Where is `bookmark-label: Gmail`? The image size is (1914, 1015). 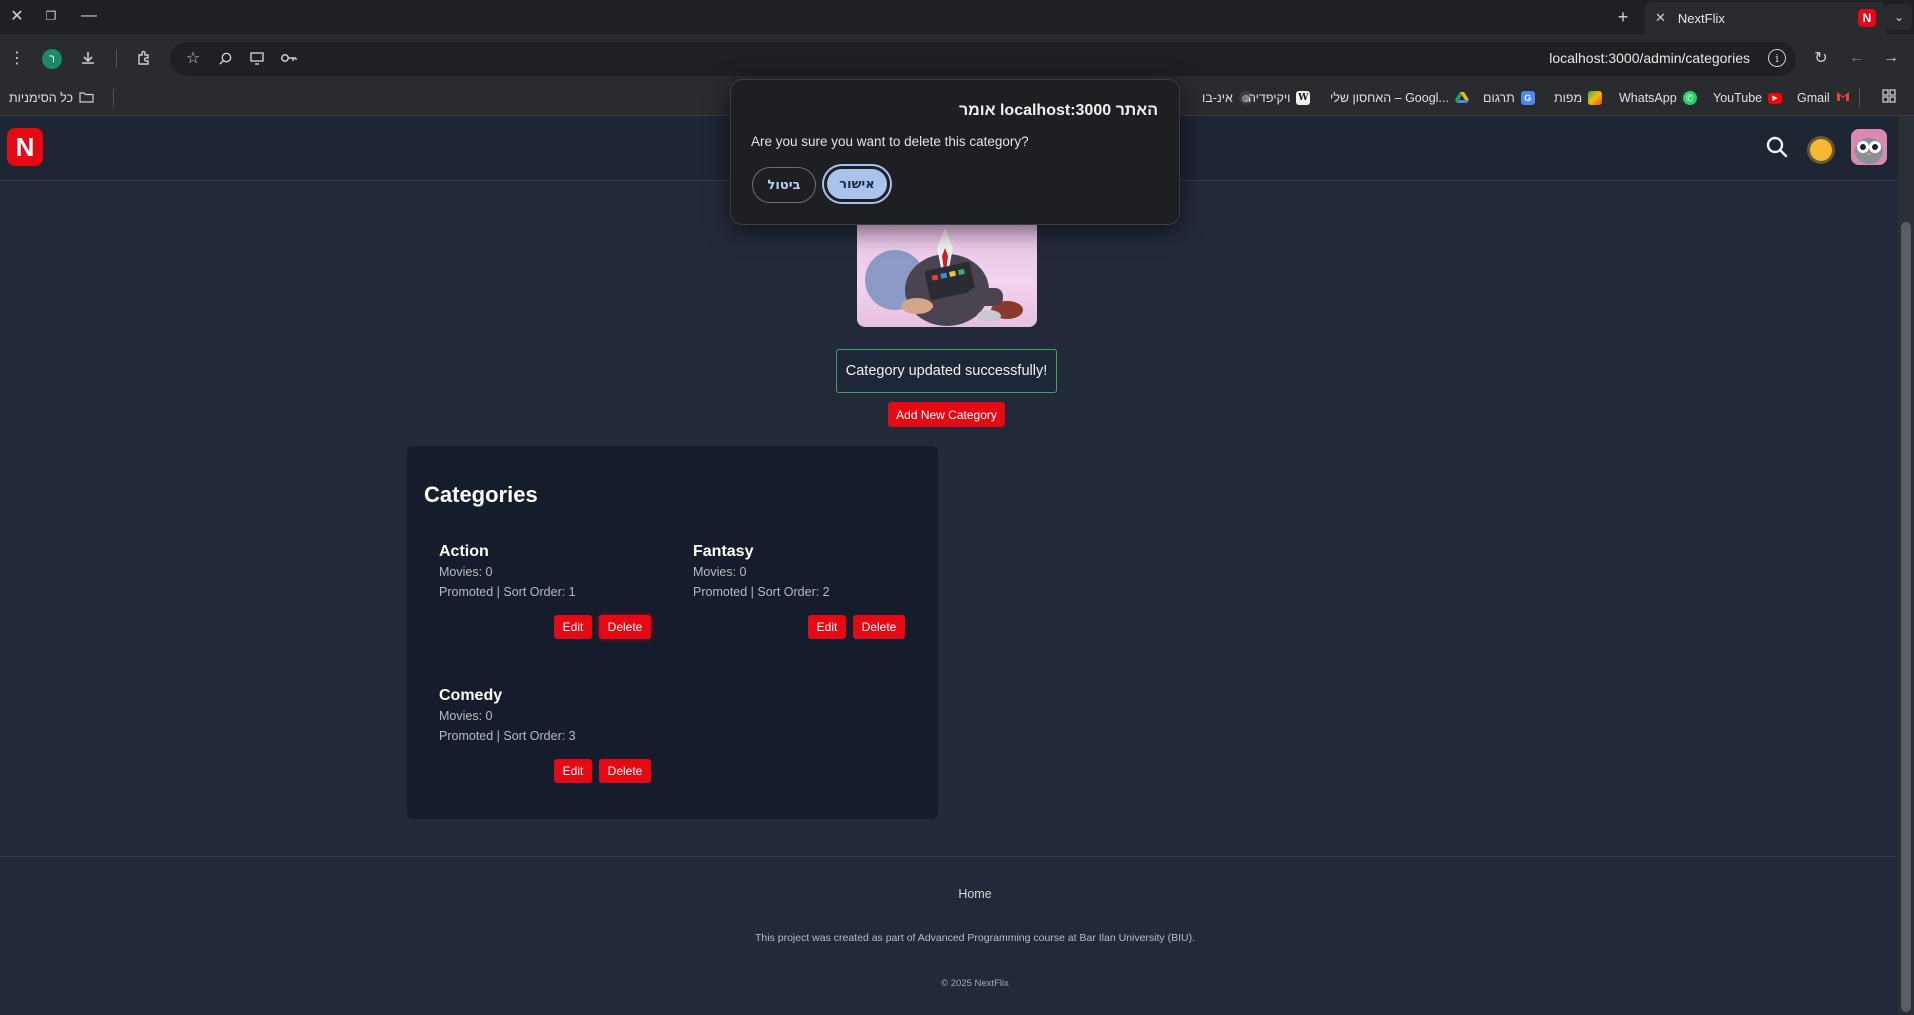 bookmark-label: Gmail is located at coordinates (1813, 98).